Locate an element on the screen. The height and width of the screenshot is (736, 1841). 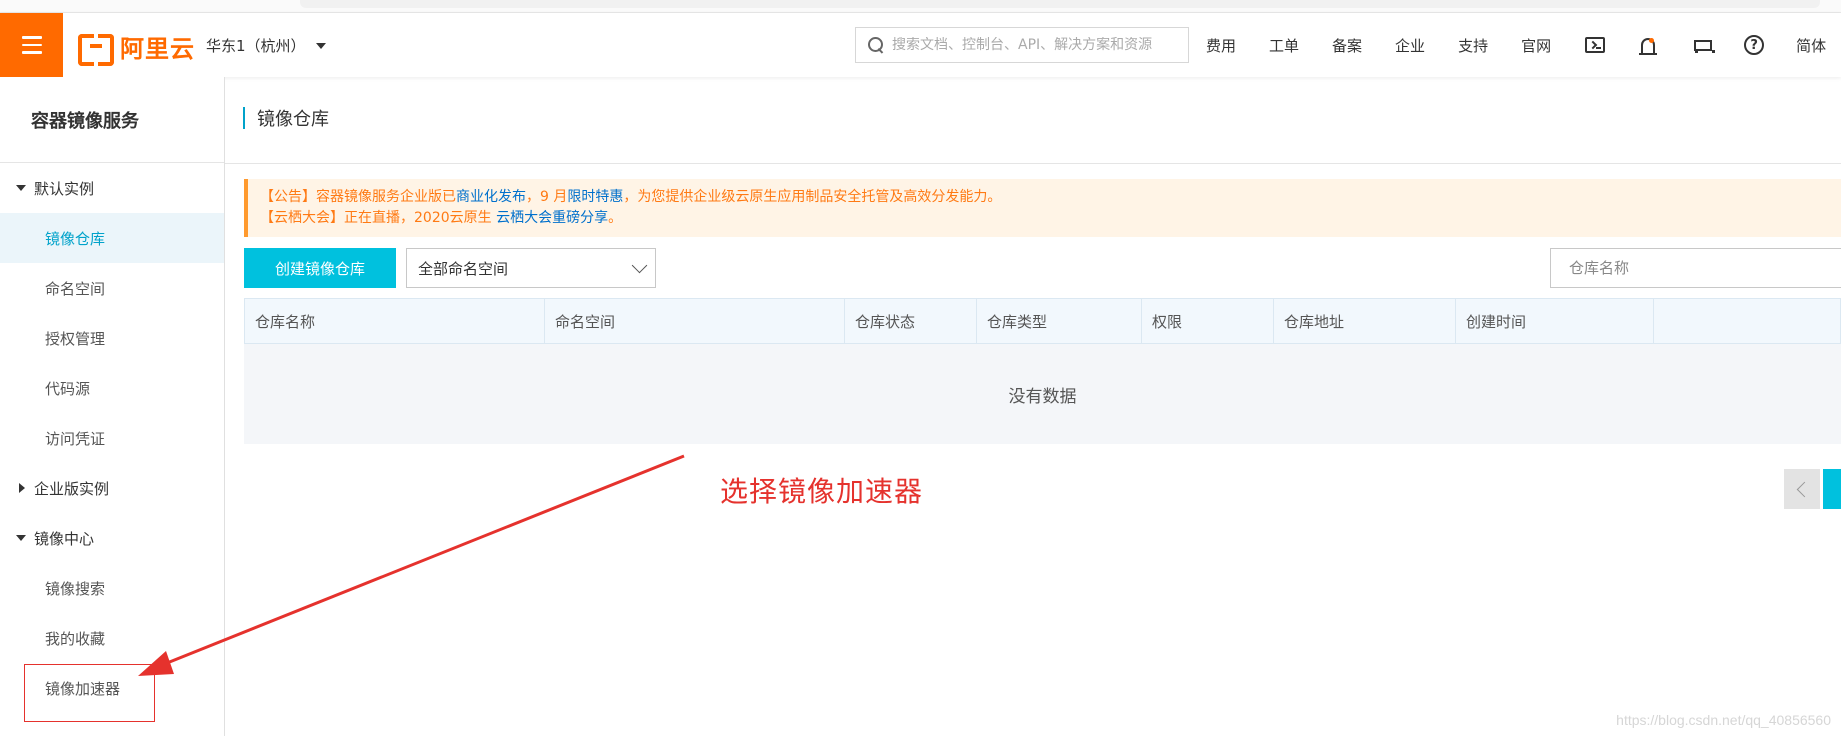
column-header: 命名空间 is located at coordinates (695, 321).